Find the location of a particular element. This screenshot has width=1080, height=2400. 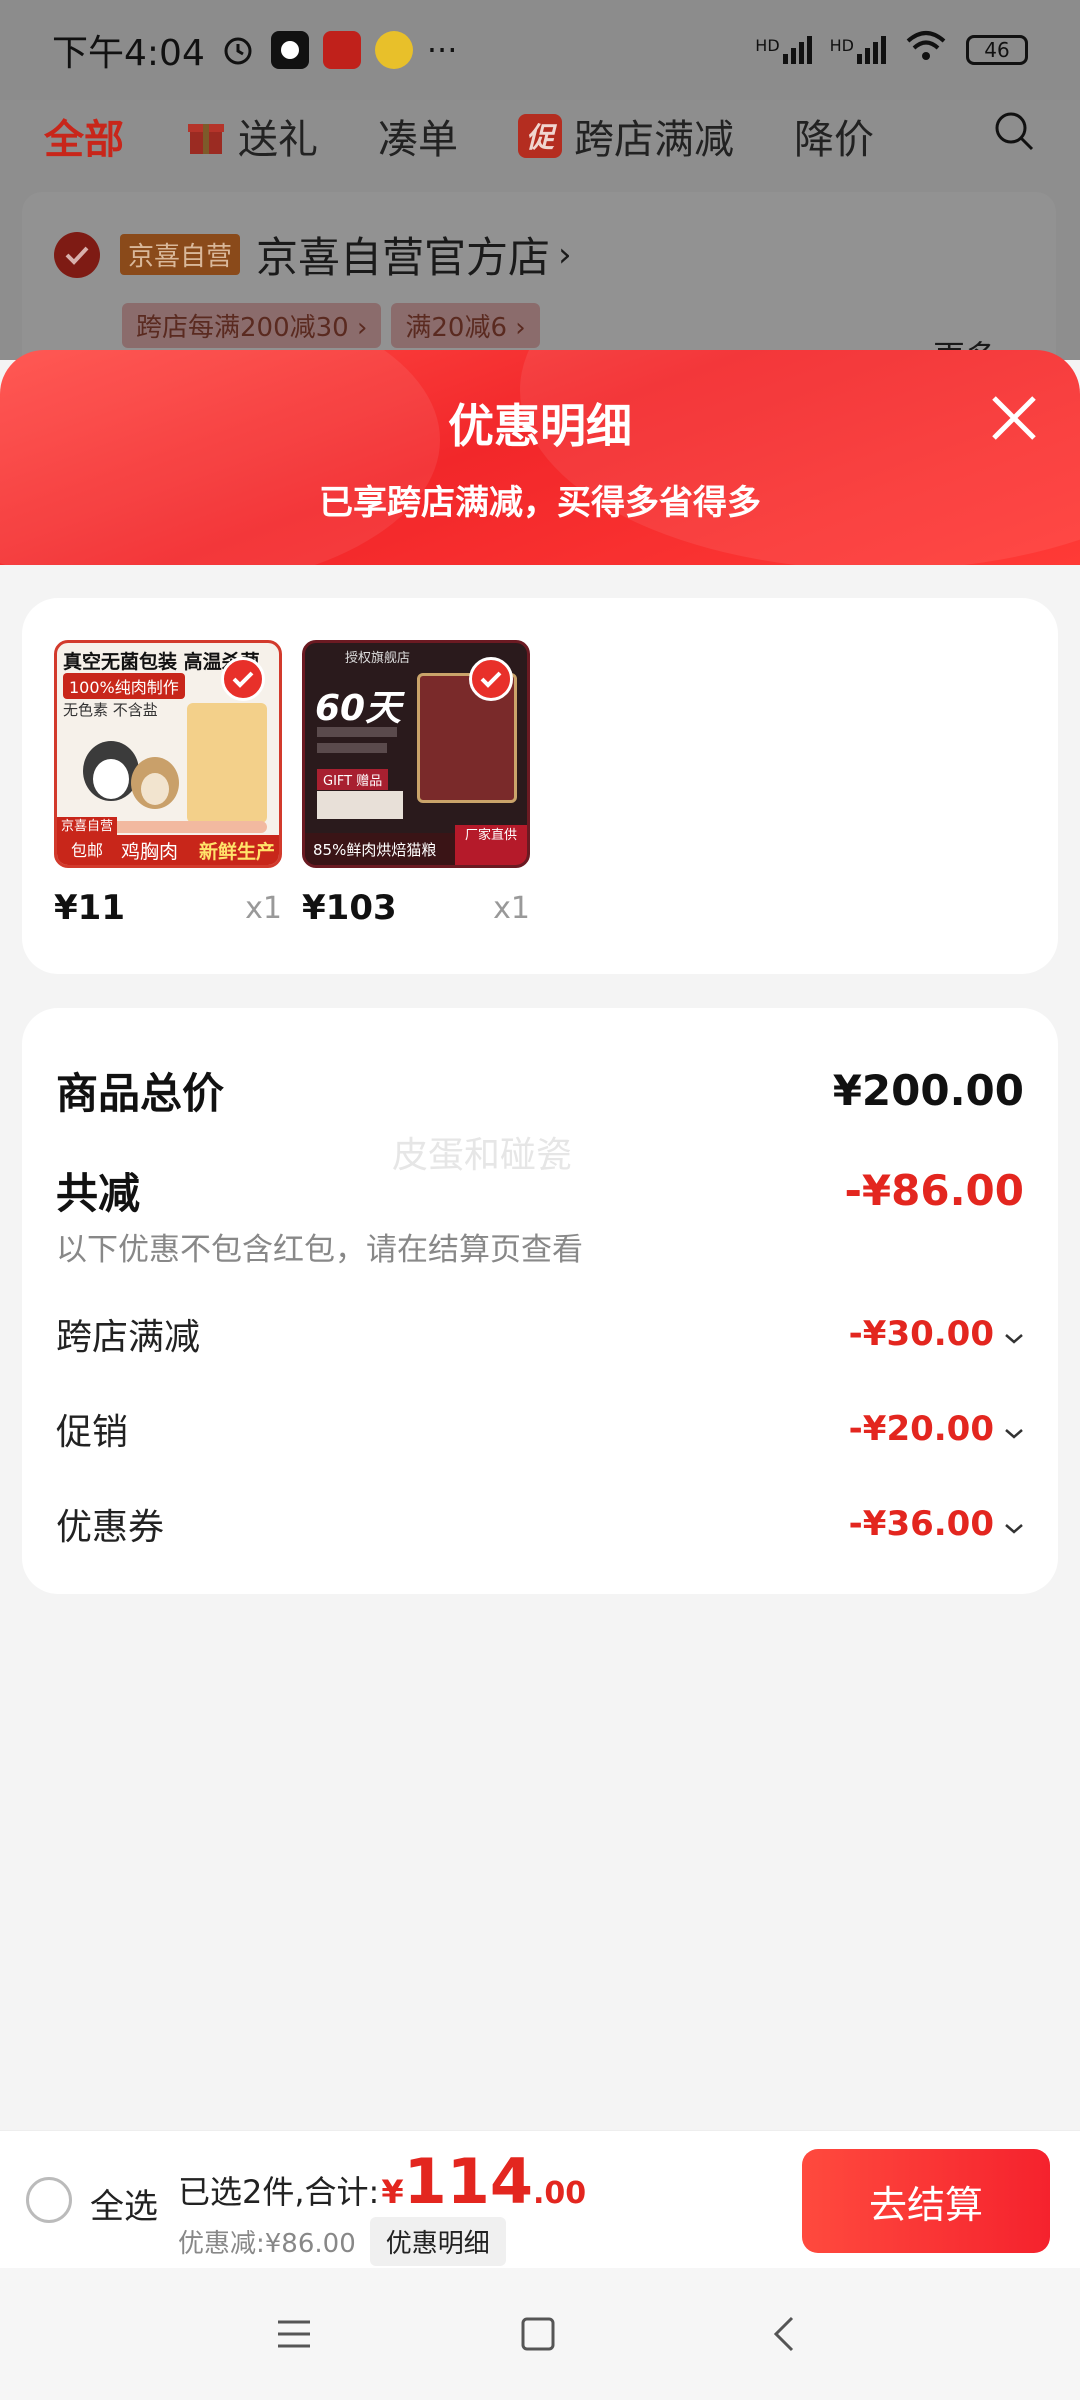

total-discount-label: 共减 is located at coordinates (98, 1193).